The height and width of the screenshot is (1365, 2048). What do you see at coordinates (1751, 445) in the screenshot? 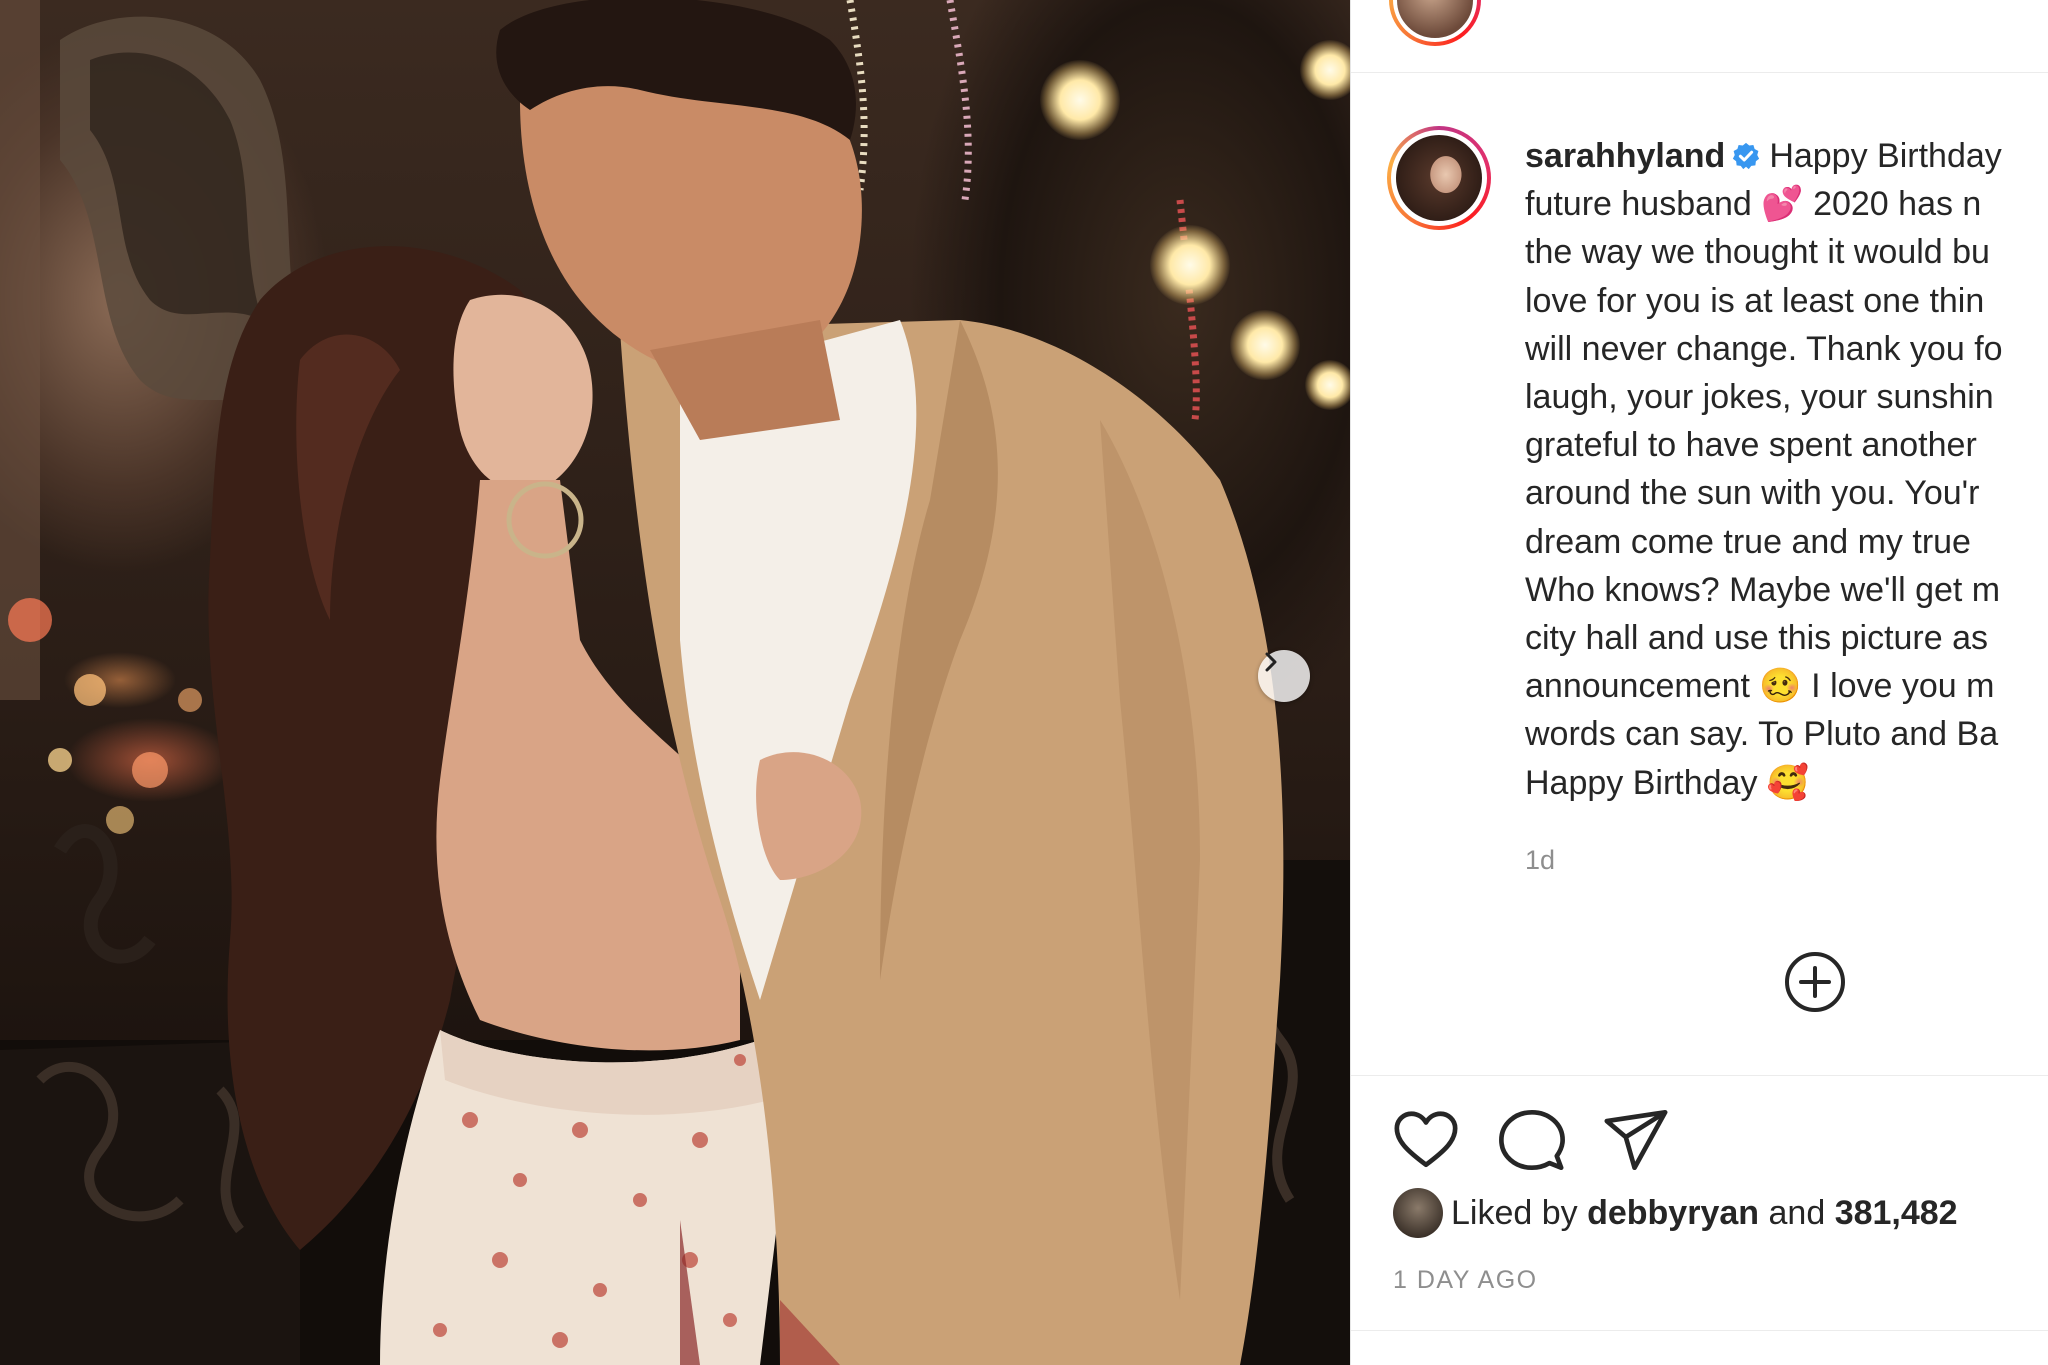
I see `caption-line: grateful to have spent another` at bounding box center [1751, 445].